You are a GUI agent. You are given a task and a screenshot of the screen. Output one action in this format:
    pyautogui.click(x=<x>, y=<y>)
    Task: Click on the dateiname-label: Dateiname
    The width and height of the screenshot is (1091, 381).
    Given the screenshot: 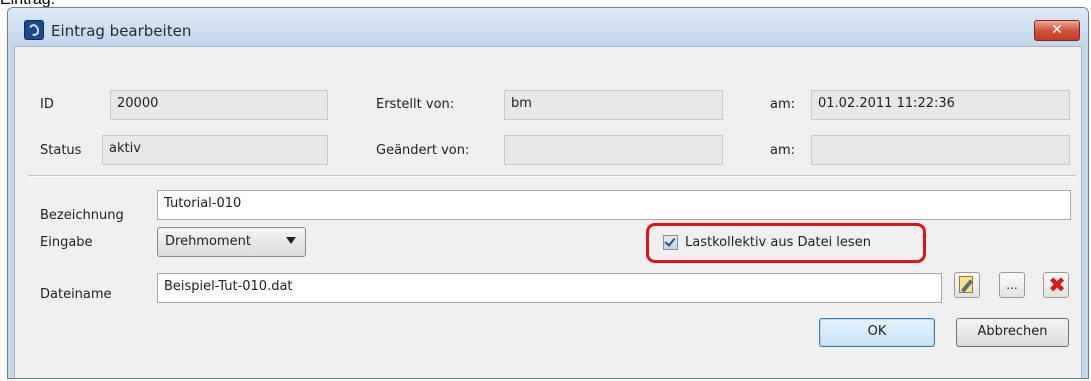 What is the action you would take?
    pyautogui.click(x=76, y=294)
    